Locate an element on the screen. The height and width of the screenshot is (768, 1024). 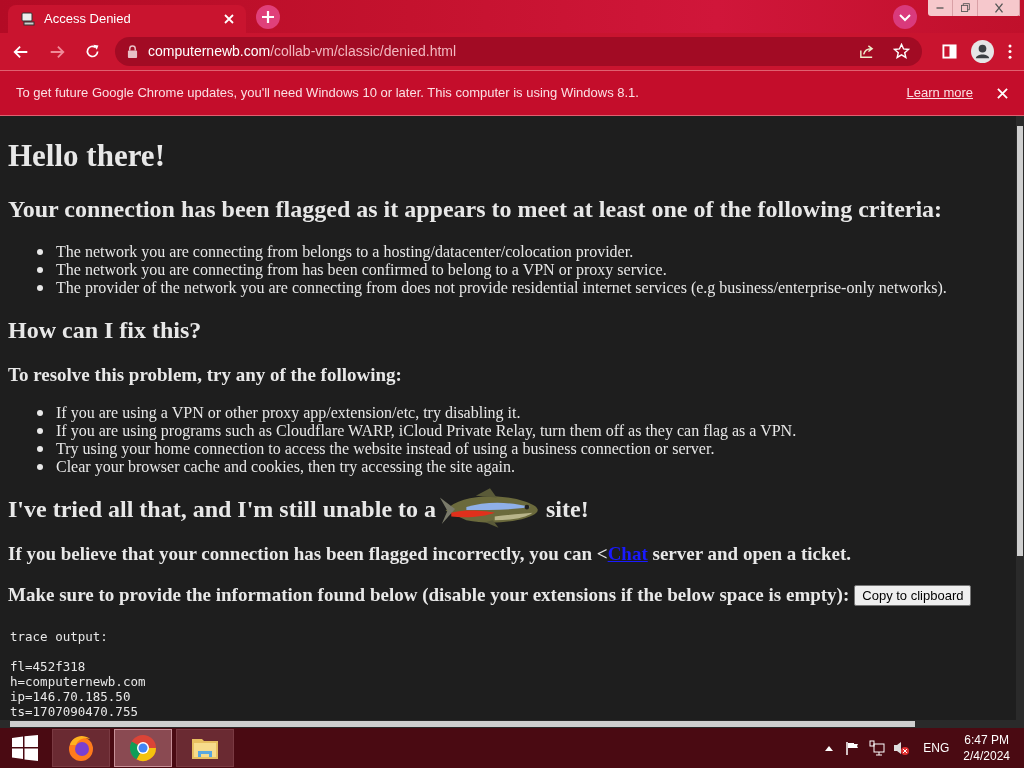
copy-button: Copy to clipboard is located at coordinates (913, 595).